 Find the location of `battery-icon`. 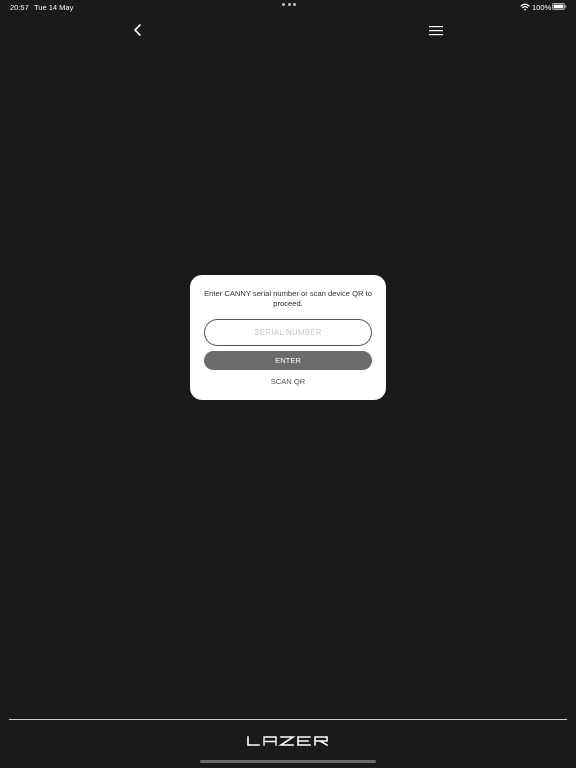

battery-icon is located at coordinates (559, 6).